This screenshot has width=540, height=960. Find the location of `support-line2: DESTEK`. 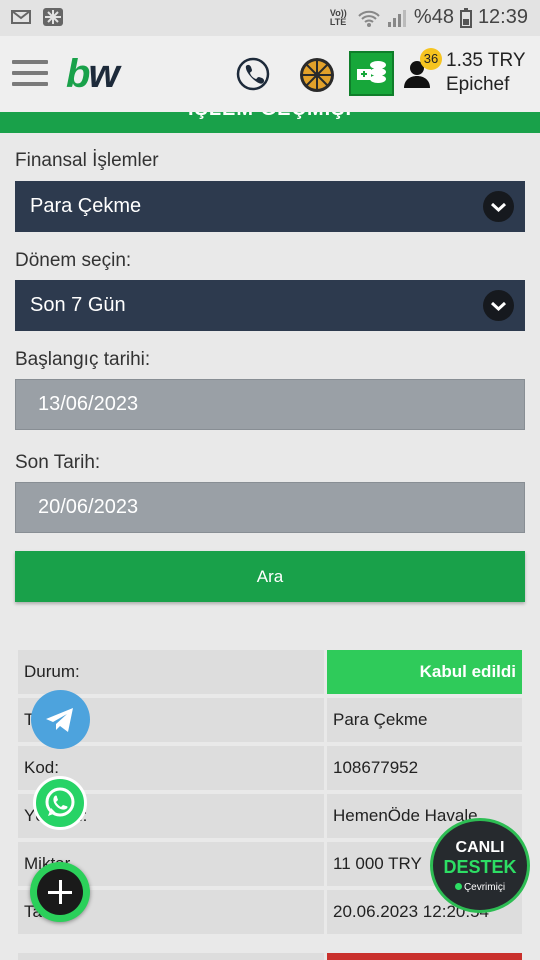

support-line2: DESTEK is located at coordinates (480, 867).